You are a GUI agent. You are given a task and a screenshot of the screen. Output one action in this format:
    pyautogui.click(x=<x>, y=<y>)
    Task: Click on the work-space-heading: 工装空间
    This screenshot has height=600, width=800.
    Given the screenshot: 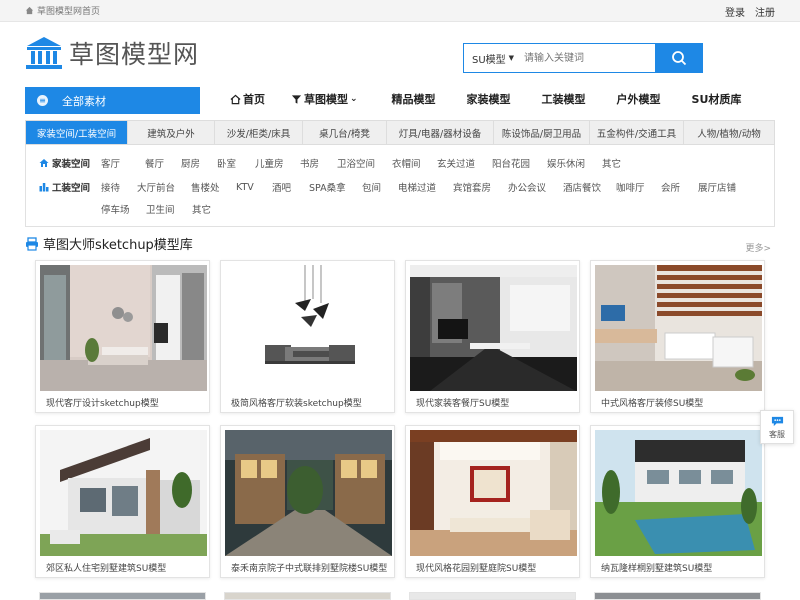 What is the action you would take?
    pyautogui.click(x=70, y=187)
    